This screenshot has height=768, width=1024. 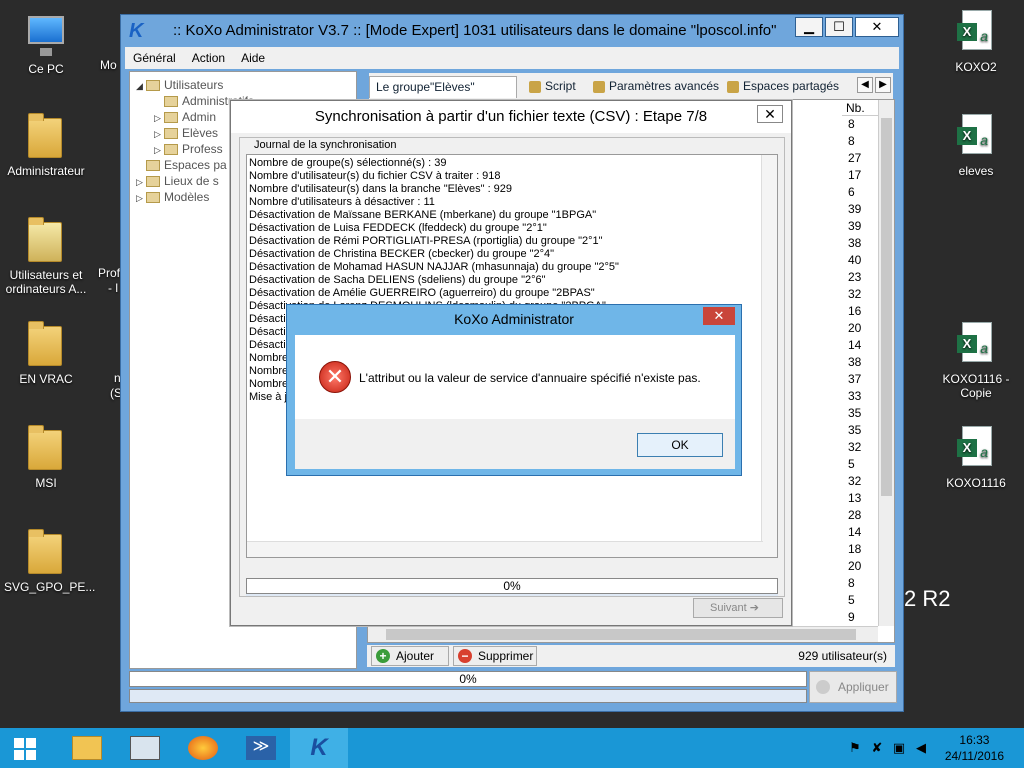 What do you see at coordinates (976, 41) in the screenshot?
I see `desktop-icon-koxo2: Xa KOXO2` at bounding box center [976, 41].